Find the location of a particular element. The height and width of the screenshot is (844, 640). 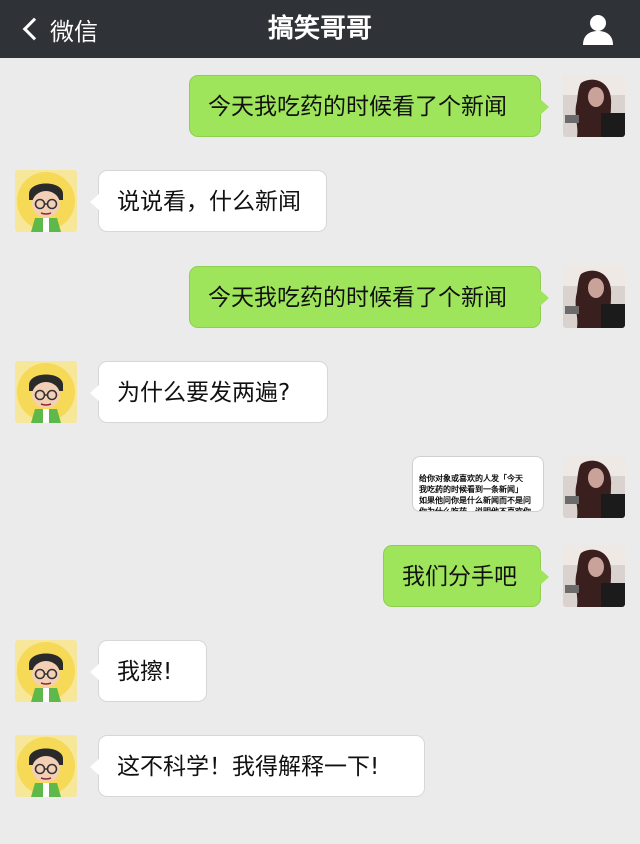

message-text: 这不科学！我得解释一下! is located at coordinates (248, 767).